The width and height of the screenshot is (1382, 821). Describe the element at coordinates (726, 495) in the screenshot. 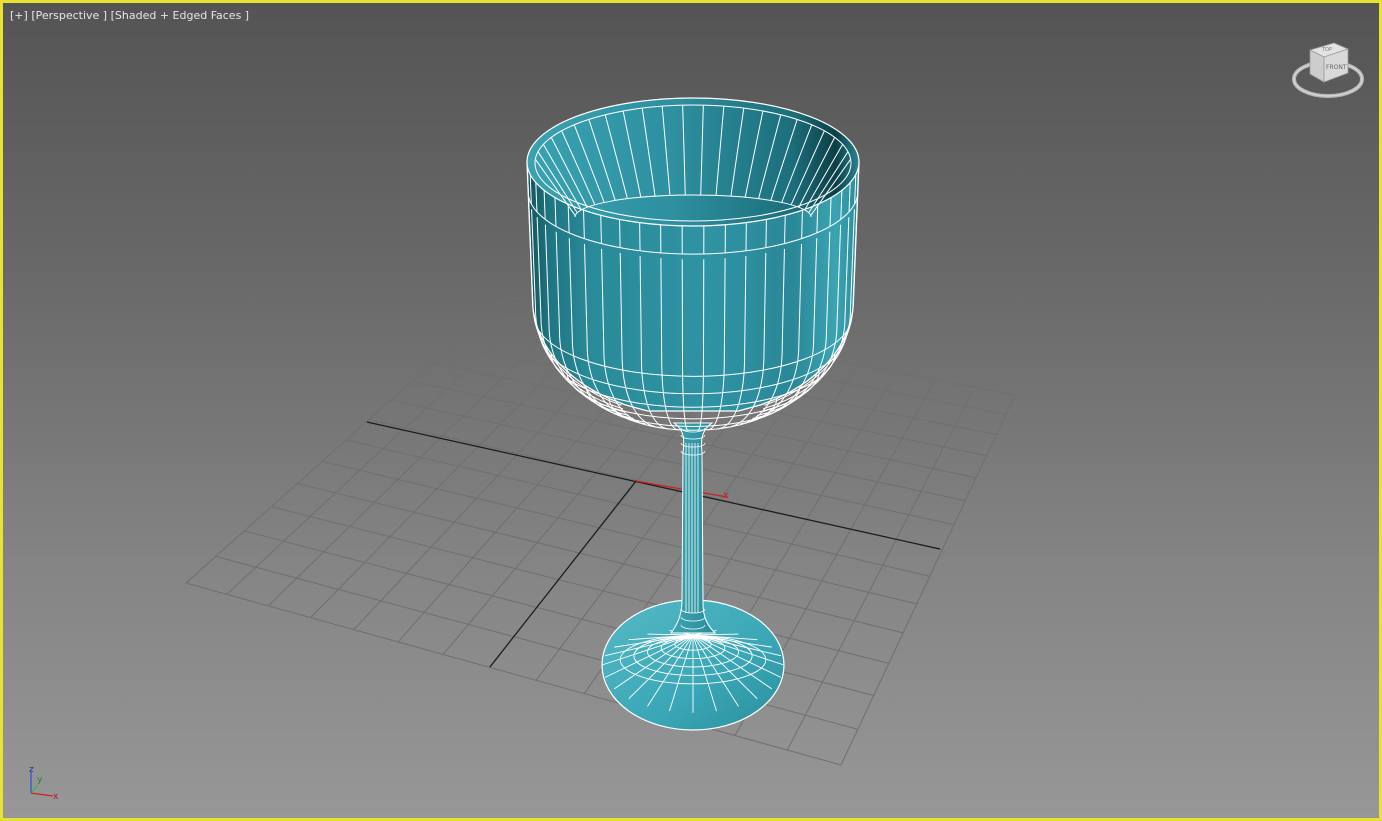

I see `world-x-axis-label: x` at that location.